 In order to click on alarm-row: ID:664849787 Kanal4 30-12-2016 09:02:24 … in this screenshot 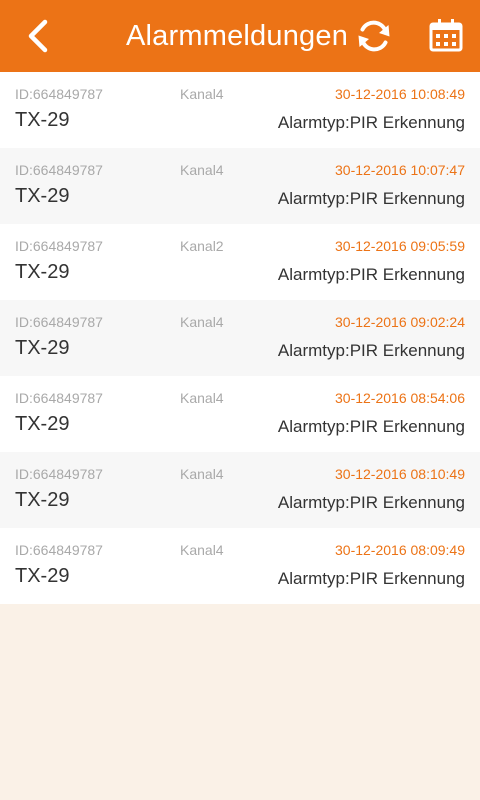, I will do `click(240, 338)`.